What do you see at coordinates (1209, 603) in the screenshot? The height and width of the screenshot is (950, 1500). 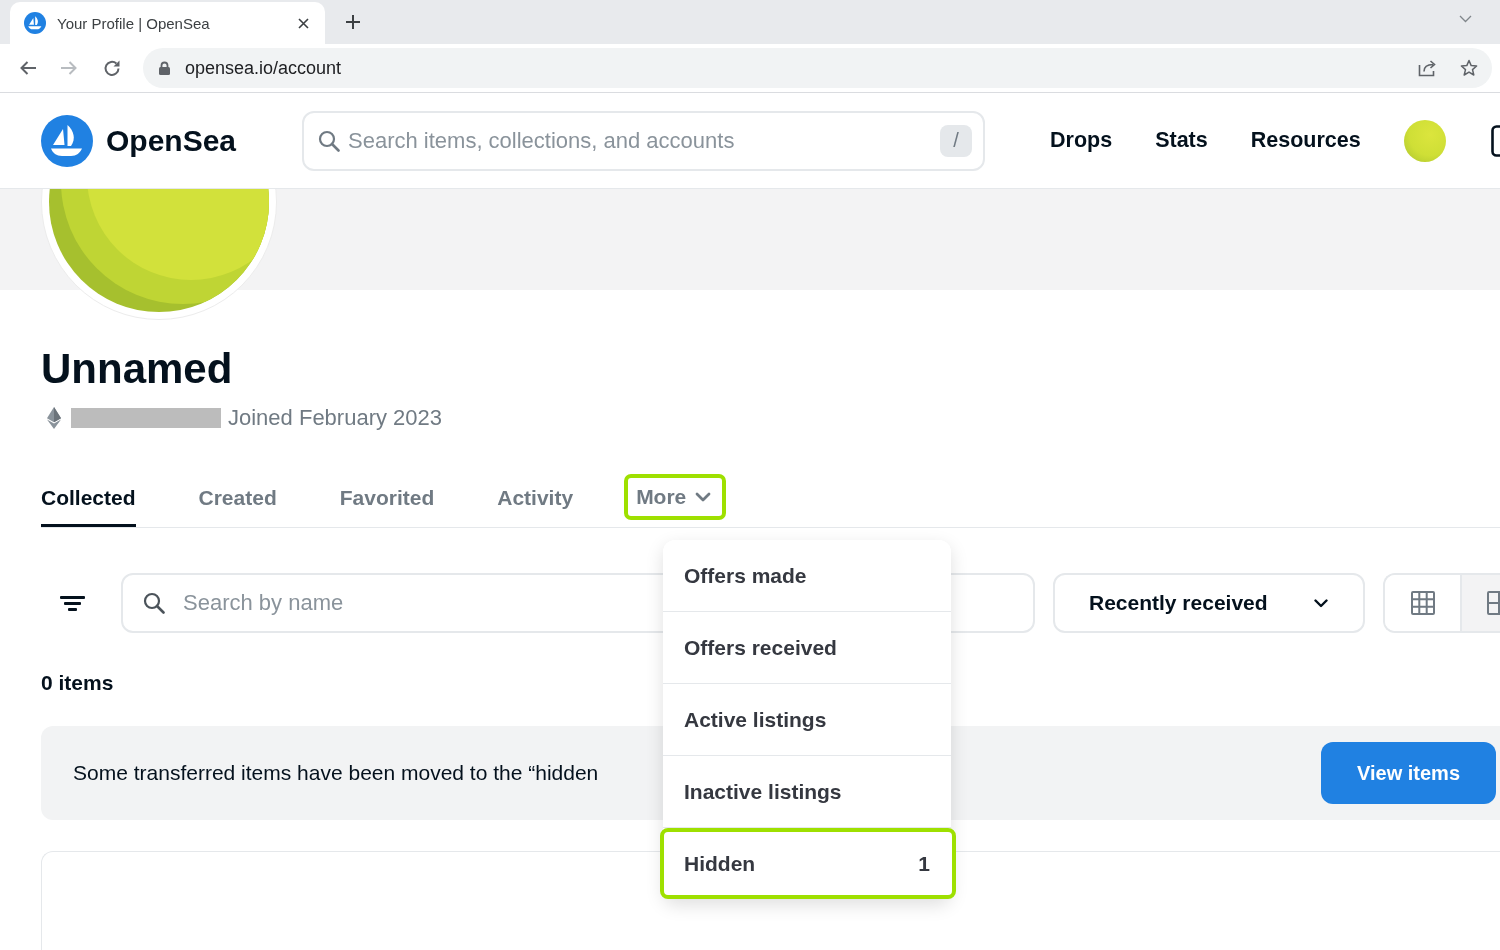 I see `sort-dropdown: Recently received` at bounding box center [1209, 603].